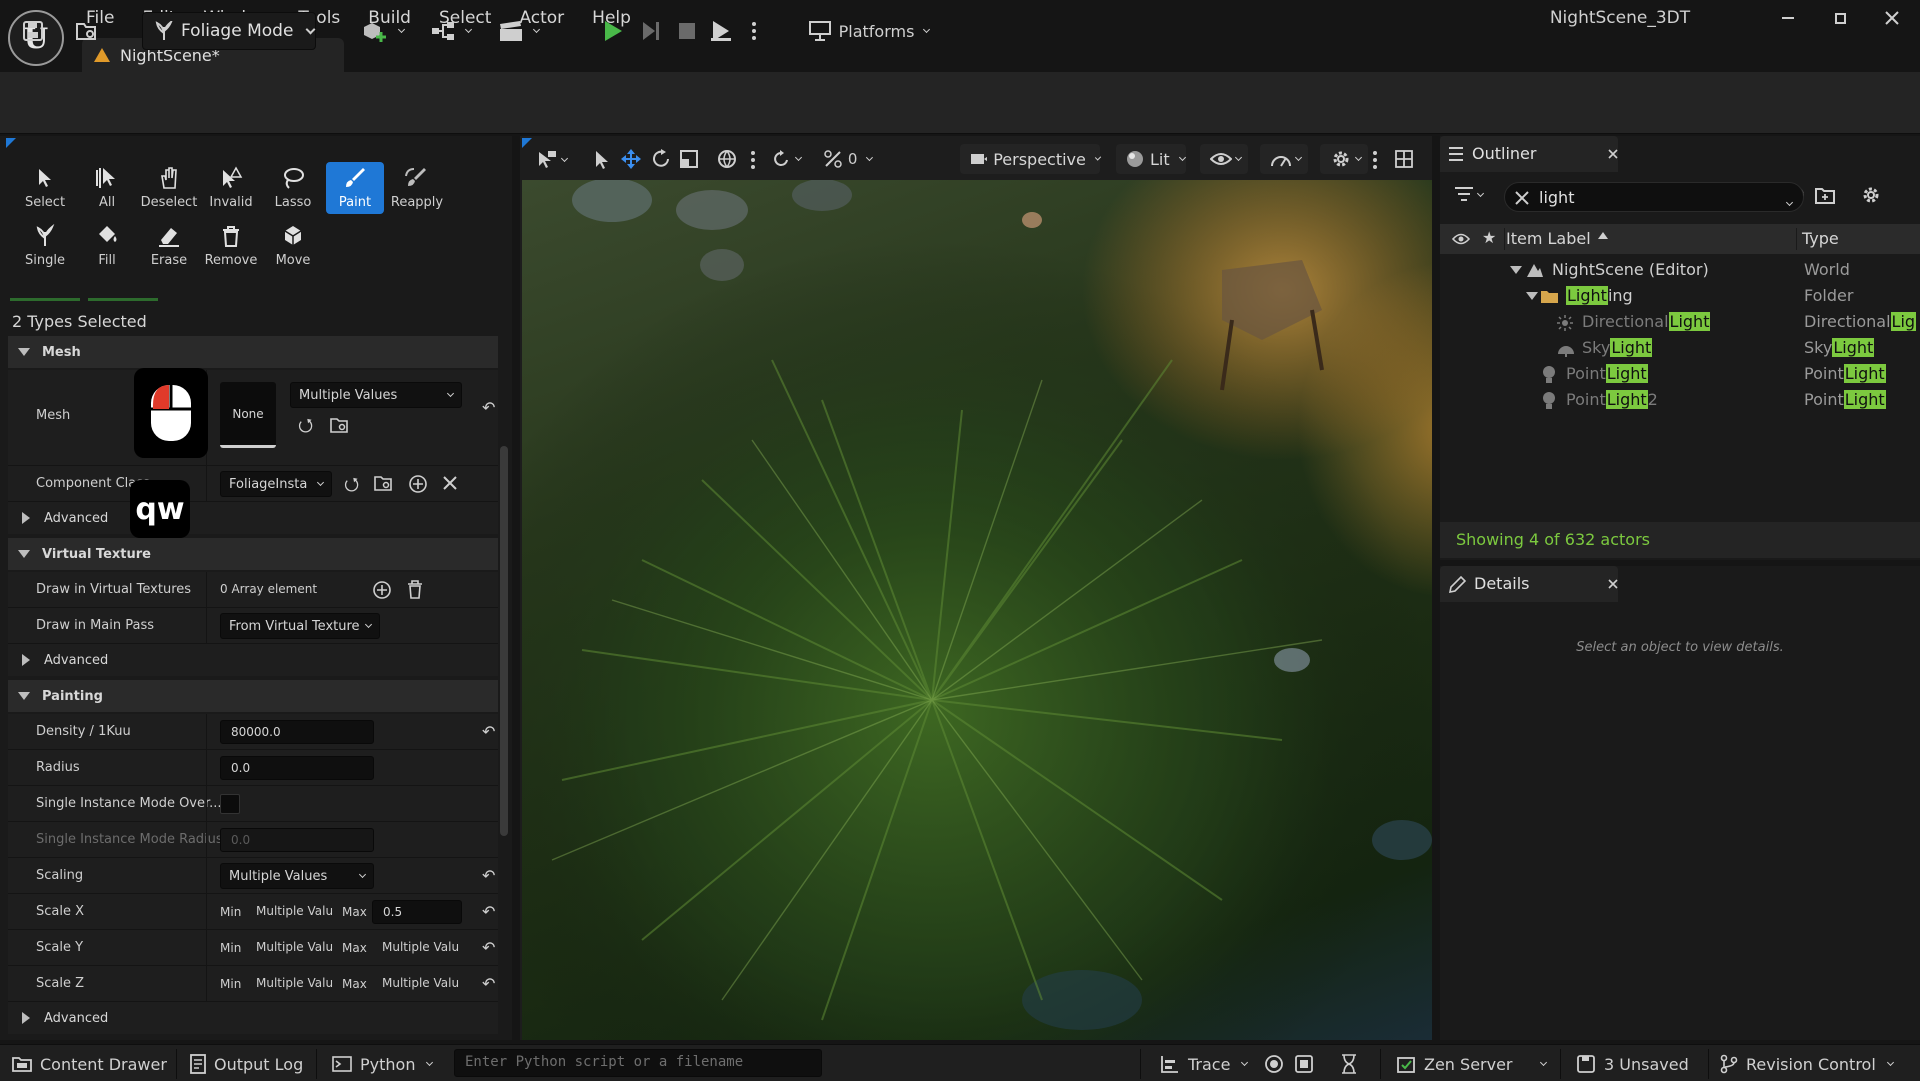  What do you see at coordinates (383, 1064) in the screenshot?
I see `python-console-selector: Python` at bounding box center [383, 1064].